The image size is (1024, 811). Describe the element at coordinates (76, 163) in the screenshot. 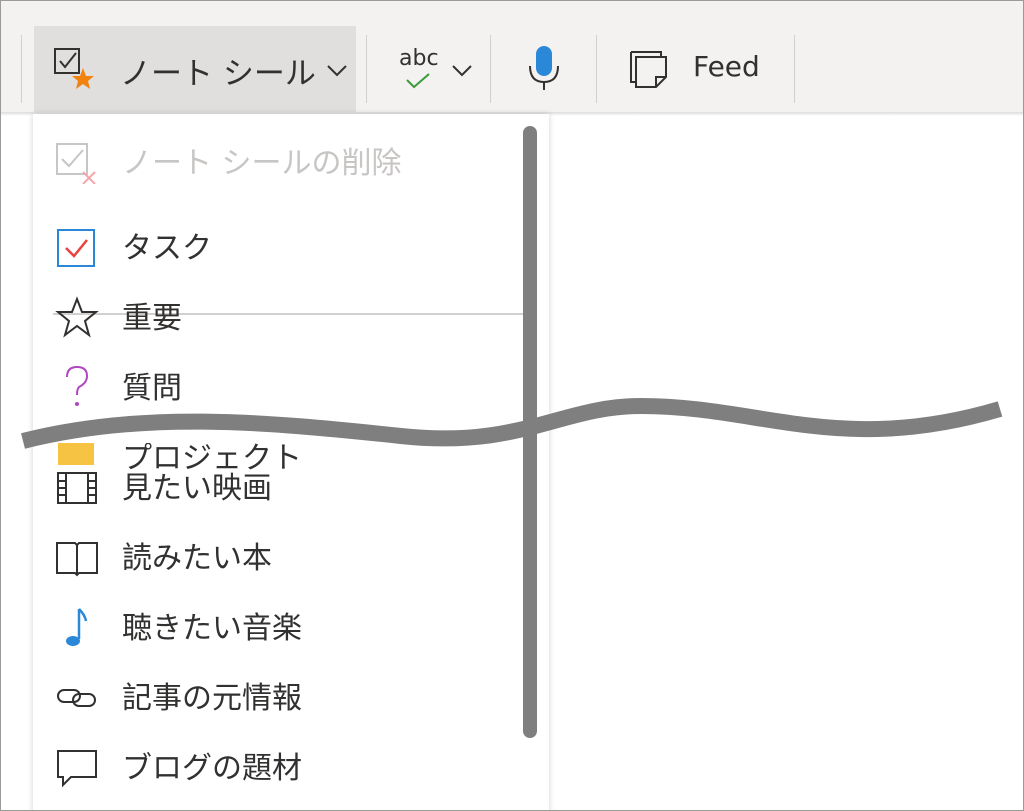

I see `remove-tag-icon` at that location.